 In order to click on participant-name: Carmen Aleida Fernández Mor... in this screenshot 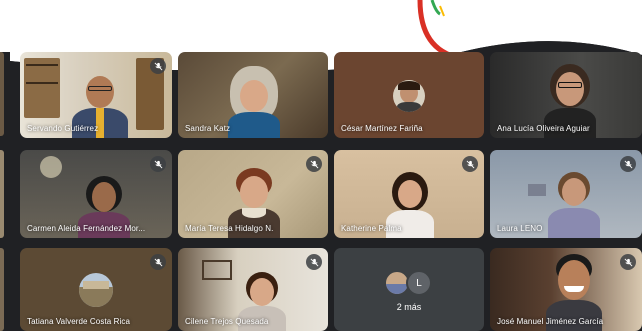, I will do `click(86, 228)`.